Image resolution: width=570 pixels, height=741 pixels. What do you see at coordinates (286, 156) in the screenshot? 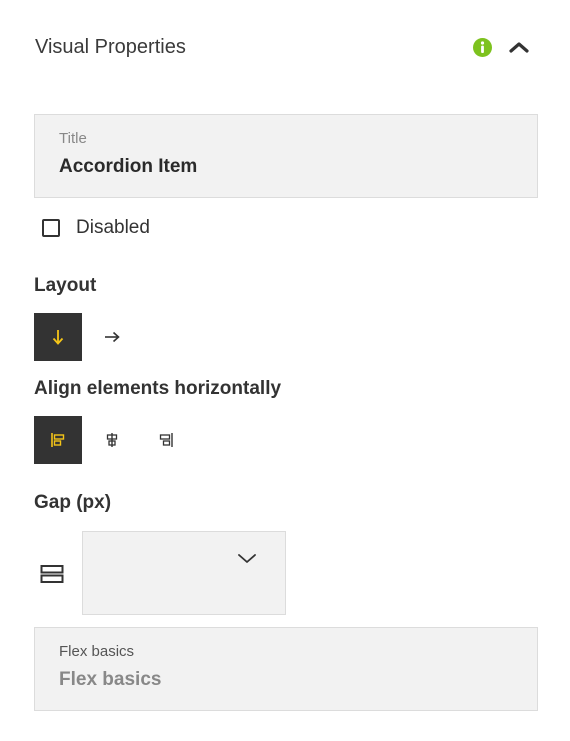
I see `title-field: Title Accordion Item` at bounding box center [286, 156].